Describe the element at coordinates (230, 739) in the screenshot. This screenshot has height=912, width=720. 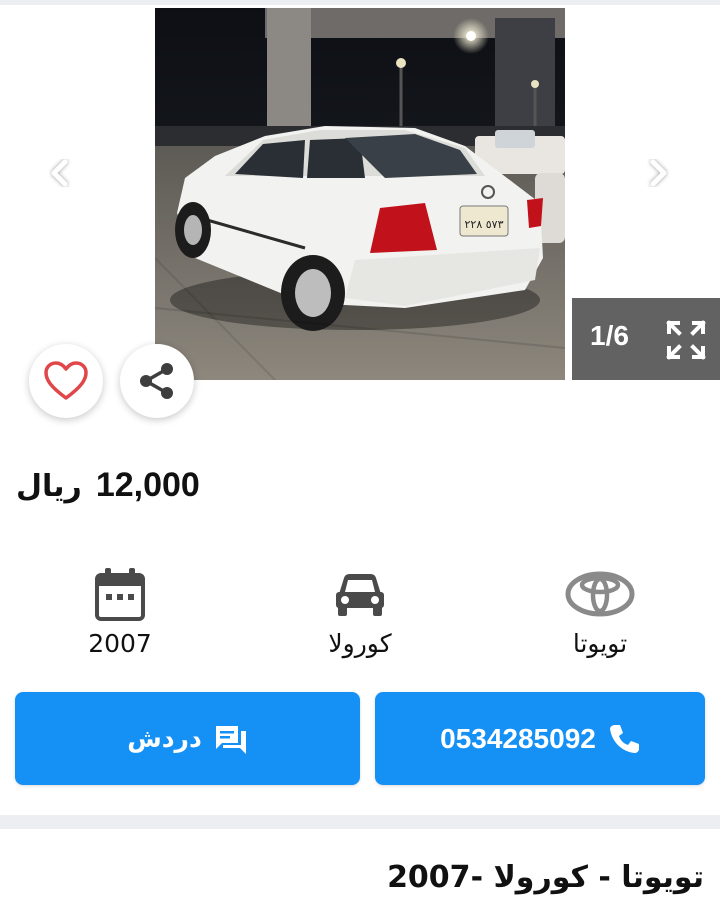
I see `chat-icon` at that location.